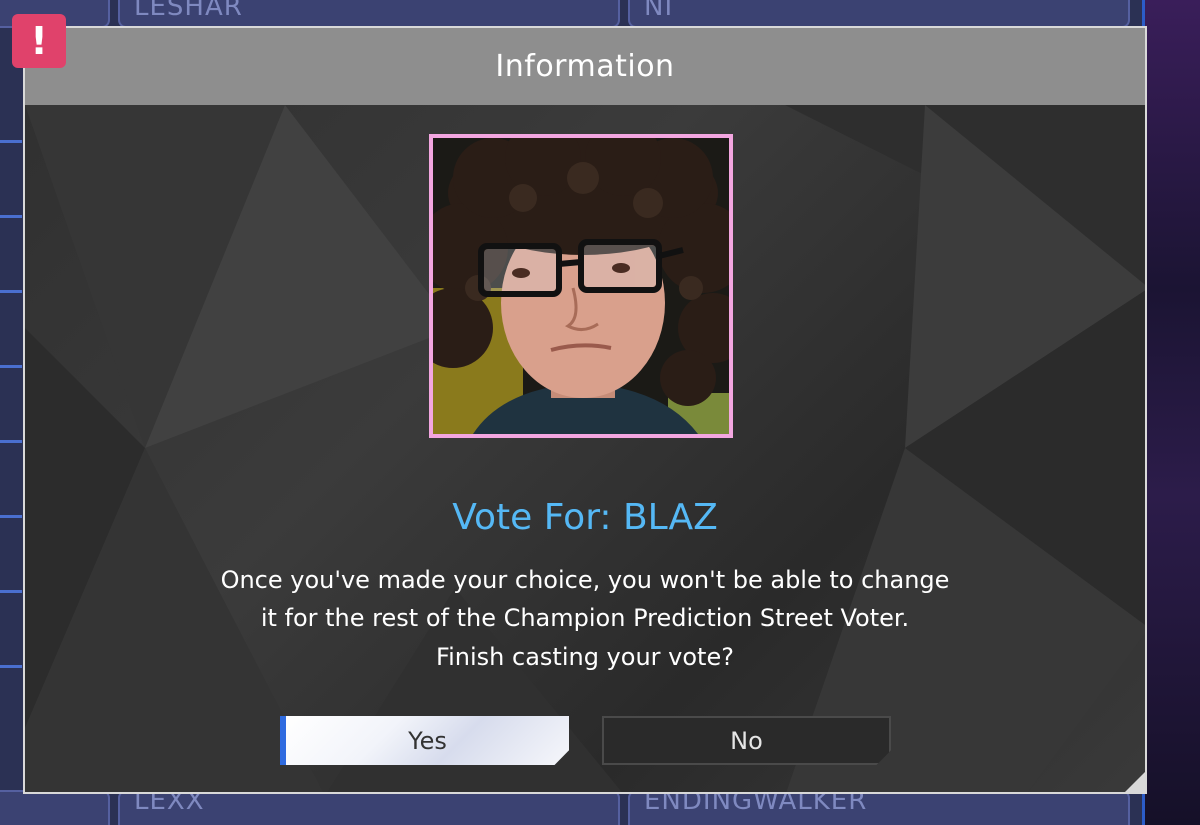  I want to click on background-tile, so click(55, 807).